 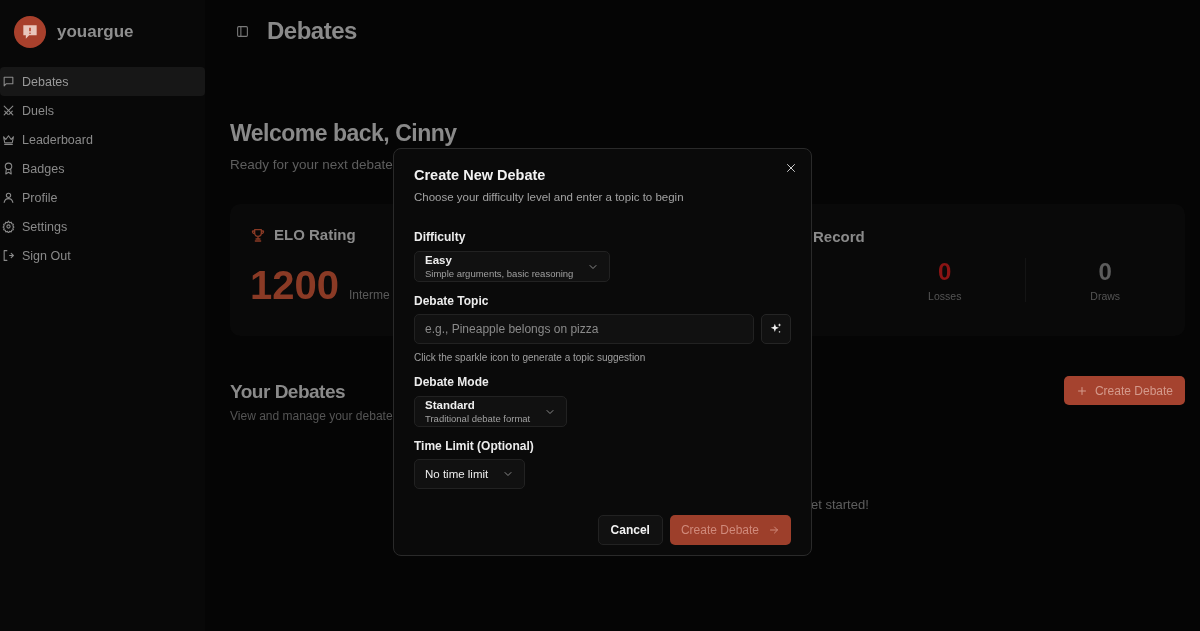 What do you see at coordinates (584, 329) in the screenshot?
I see `topic-input: e.g., Pineapple belongs on pizza` at bounding box center [584, 329].